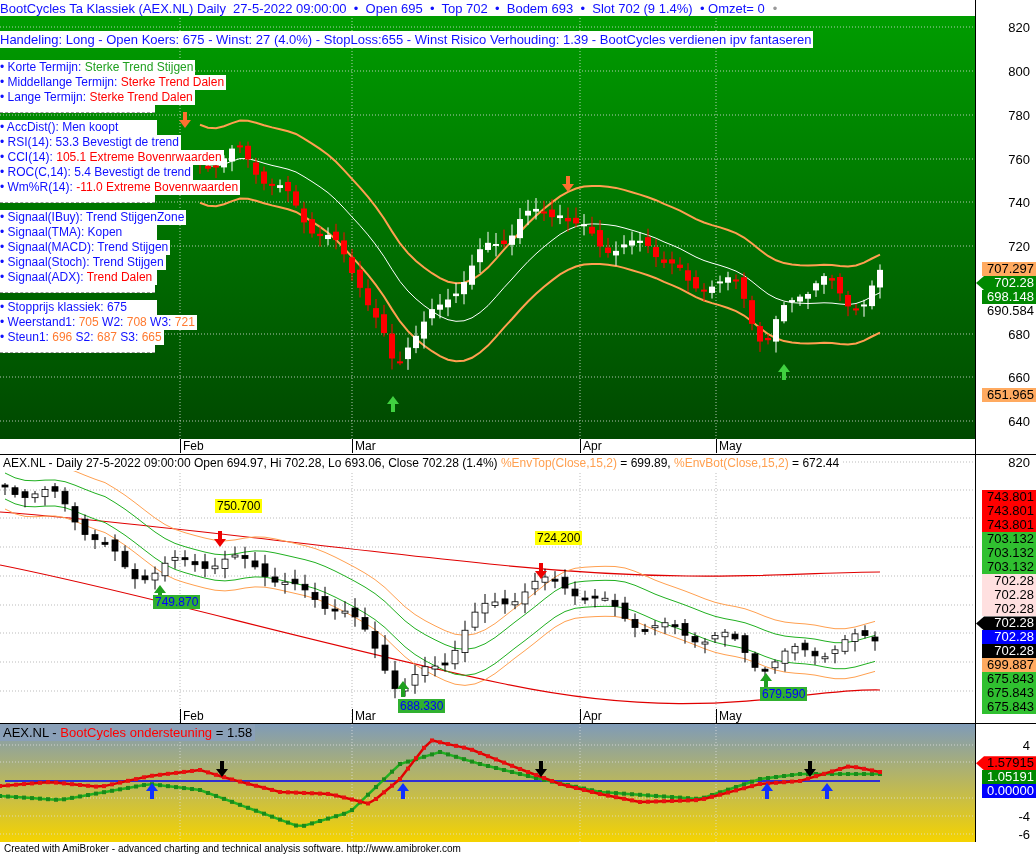  Describe the element at coordinates (192, 446) in the screenshot. I see `month-label: Feb` at that location.